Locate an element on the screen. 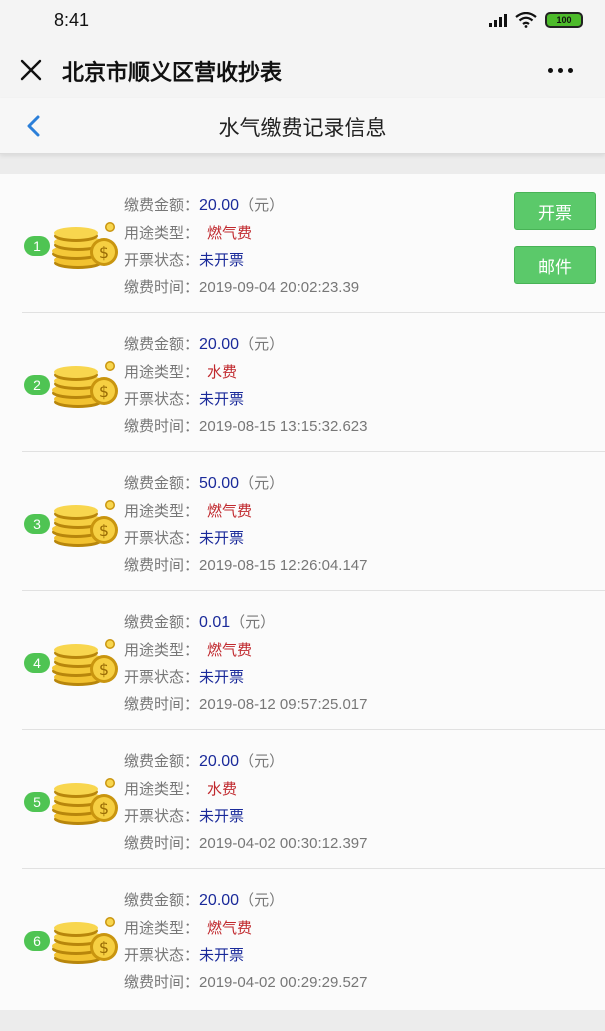 The width and height of the screenshot is (605, 1031). time-field: 缴费时间：2019-08-15 13:15:32.623 is located at coordinates (246, 425).